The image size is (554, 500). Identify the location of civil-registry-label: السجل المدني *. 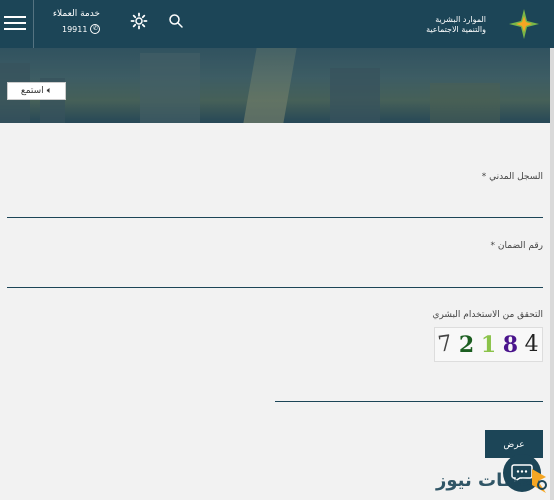
(512, 177).